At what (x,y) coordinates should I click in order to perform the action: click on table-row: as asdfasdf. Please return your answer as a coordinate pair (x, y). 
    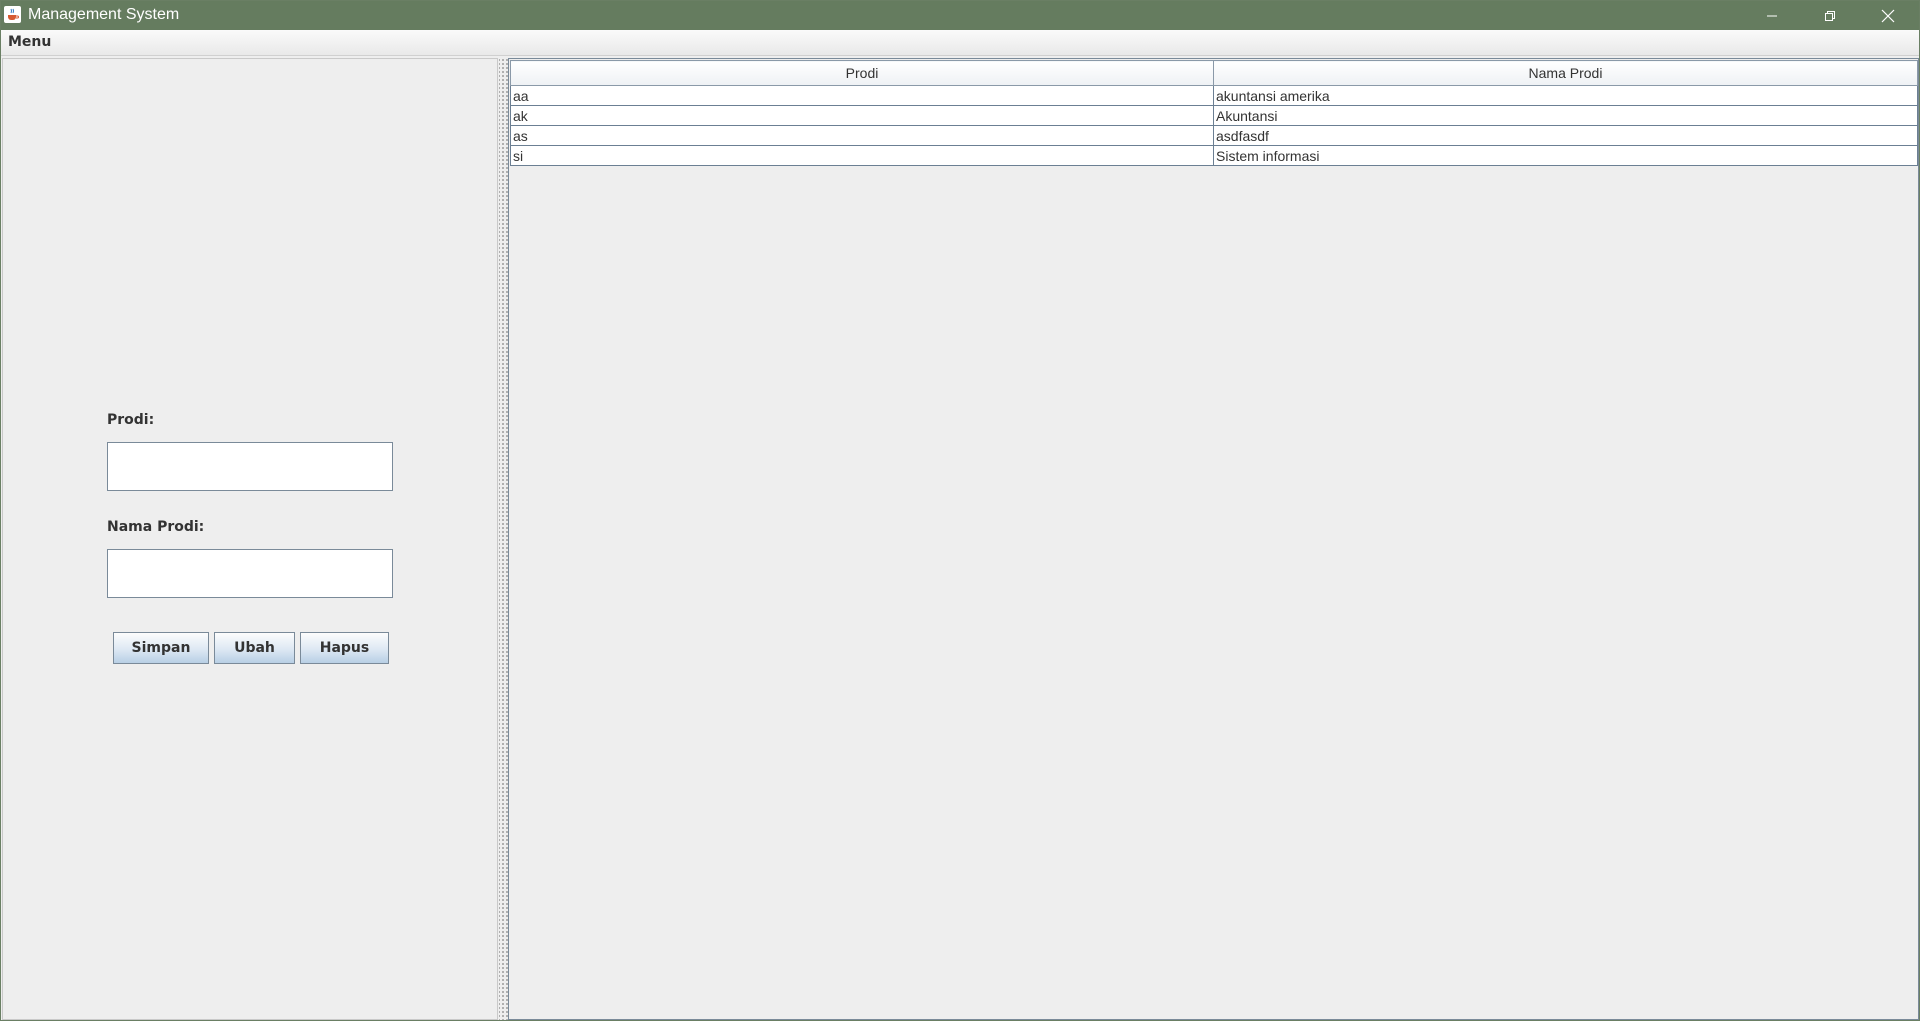
    Looking at the image, I should click on (1214, 135).